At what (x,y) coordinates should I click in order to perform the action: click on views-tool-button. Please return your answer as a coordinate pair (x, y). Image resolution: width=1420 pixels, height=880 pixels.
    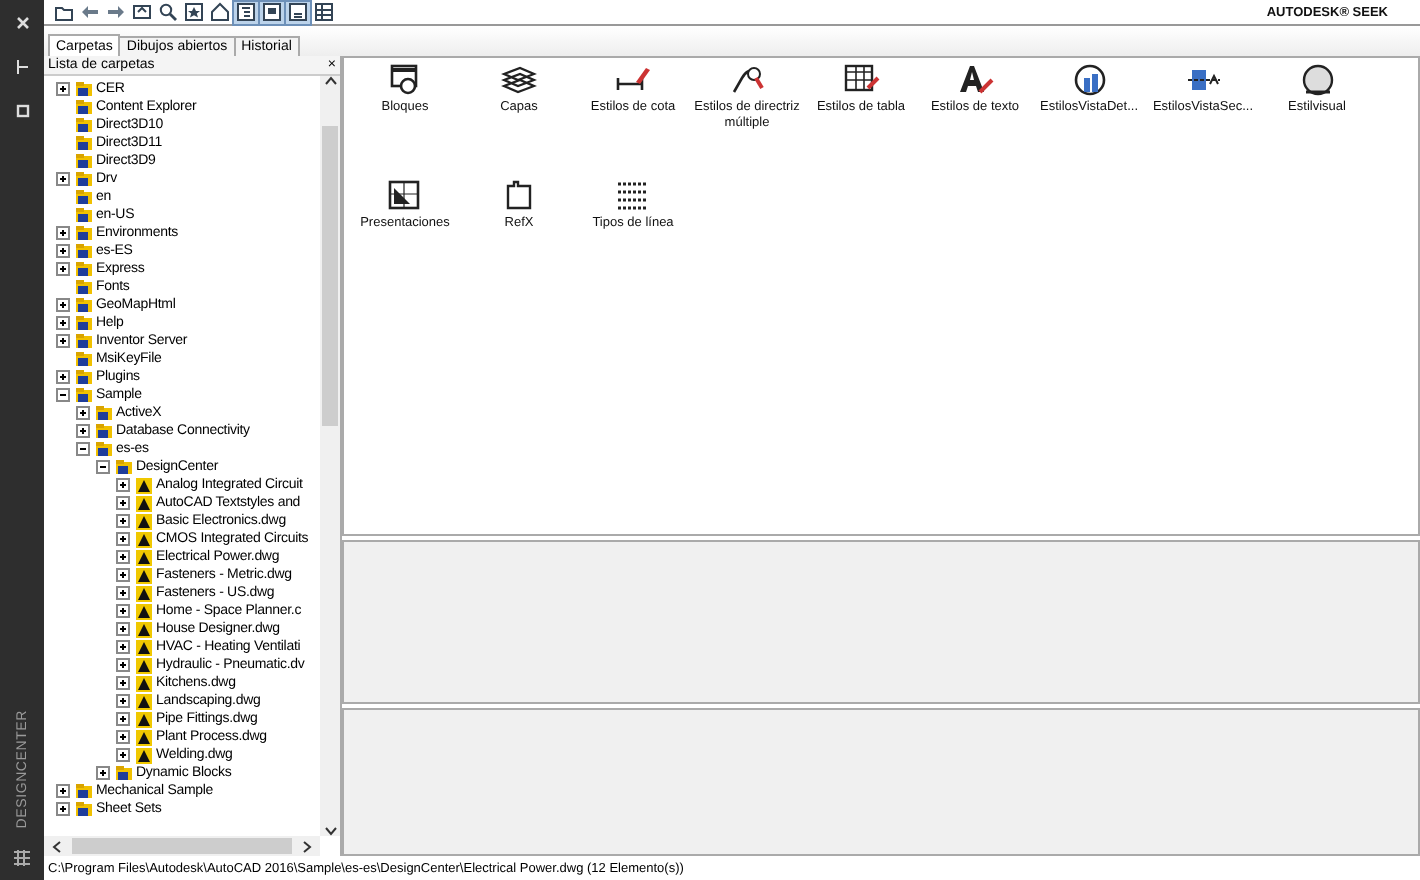
    Looking at the image, I should click on (324, 12).